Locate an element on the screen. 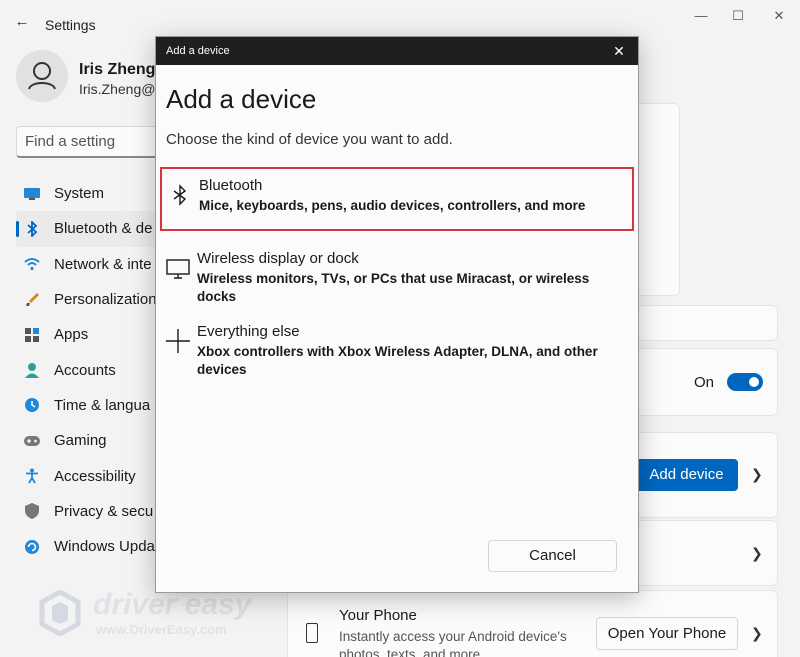 The height and width of the screenshot is (657, 800). sidebar-item-time-language: Time & langua is located at coordinates (91, 405).